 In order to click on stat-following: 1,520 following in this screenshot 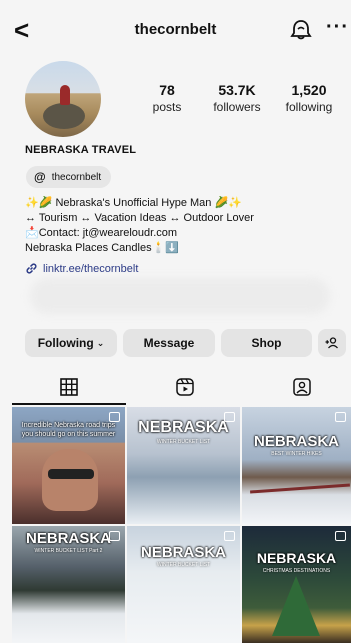, I will do `click(309, 98)`.